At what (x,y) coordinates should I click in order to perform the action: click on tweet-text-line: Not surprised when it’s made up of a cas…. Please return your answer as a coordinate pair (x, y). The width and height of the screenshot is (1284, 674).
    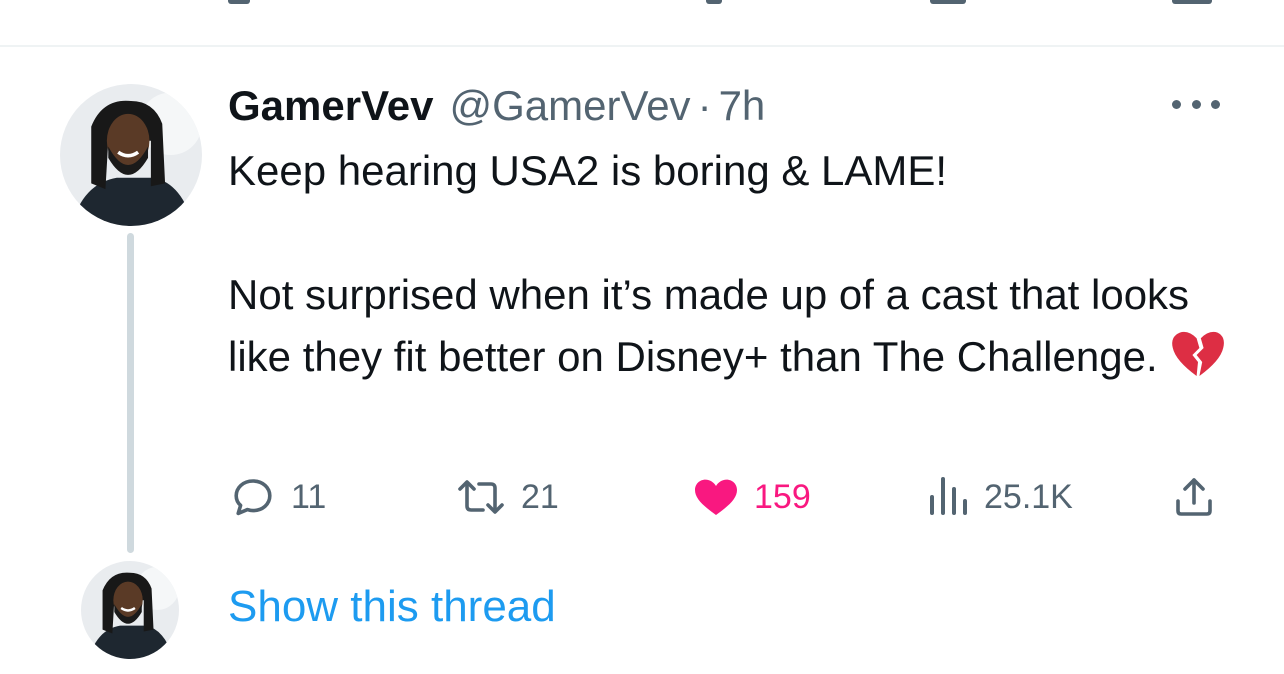
    Looking at the image, I should click on (709, 325).